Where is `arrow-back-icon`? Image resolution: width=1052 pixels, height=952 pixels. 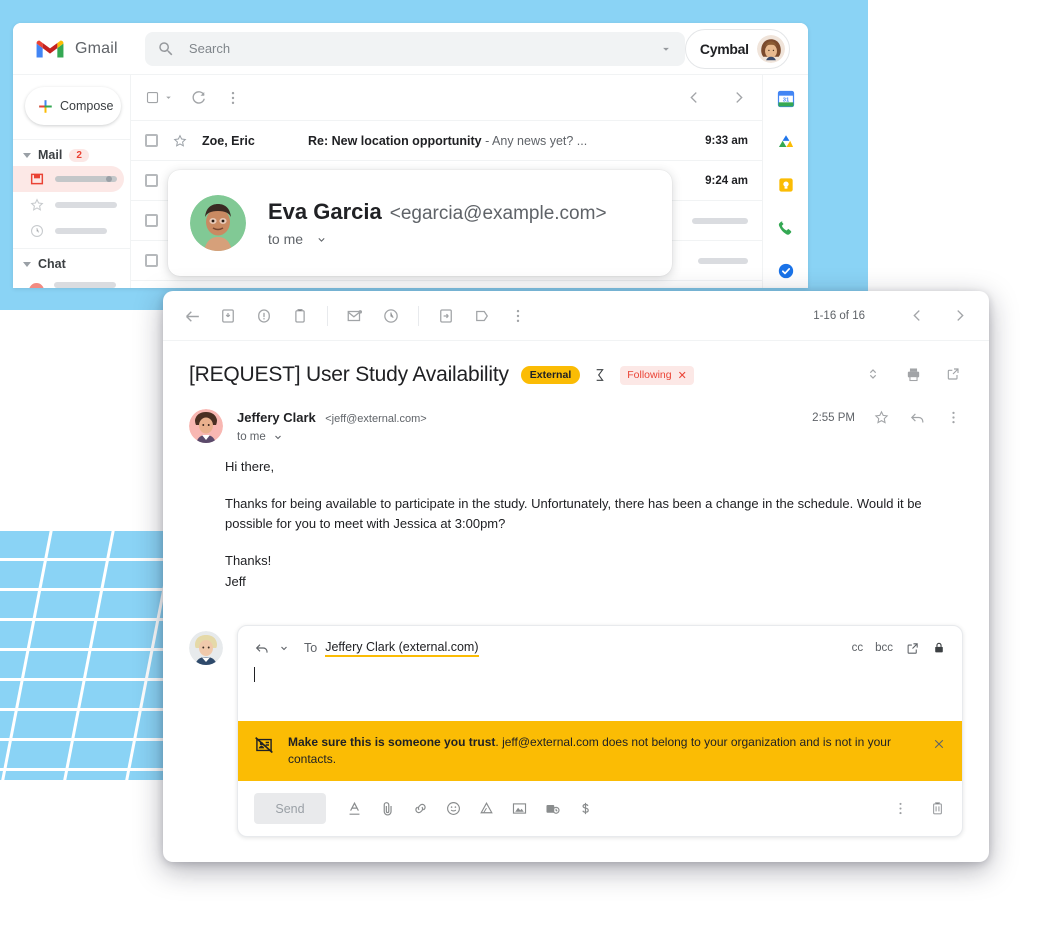 arrow-back-icon is located at coordinates (192, 316).